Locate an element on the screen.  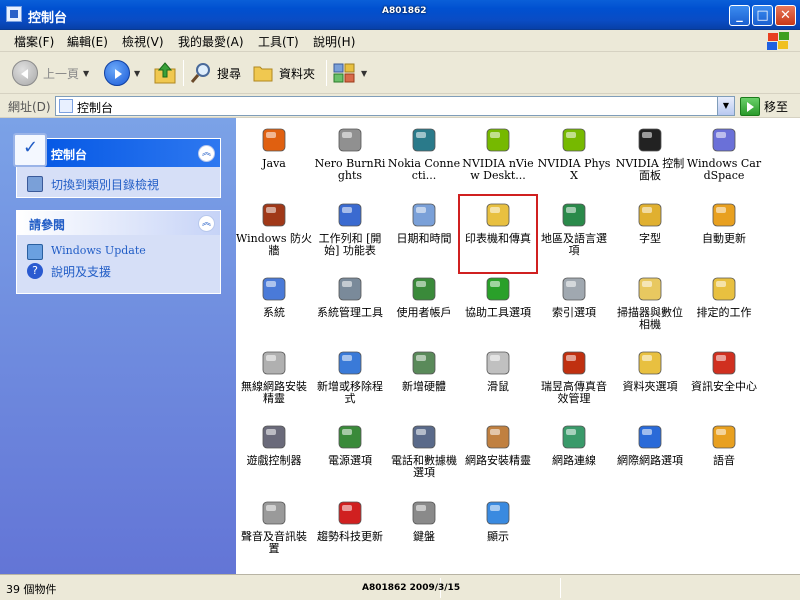
forward-dropdown-icon: ▼ is located at coordinates (137, 73).